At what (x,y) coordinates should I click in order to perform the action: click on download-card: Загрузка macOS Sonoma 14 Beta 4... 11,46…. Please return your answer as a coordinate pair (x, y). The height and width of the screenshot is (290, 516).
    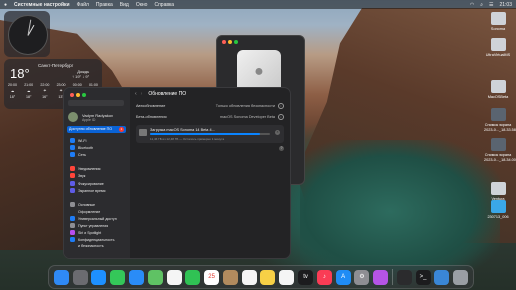
    Looking at the image, I should click on (210, 134).